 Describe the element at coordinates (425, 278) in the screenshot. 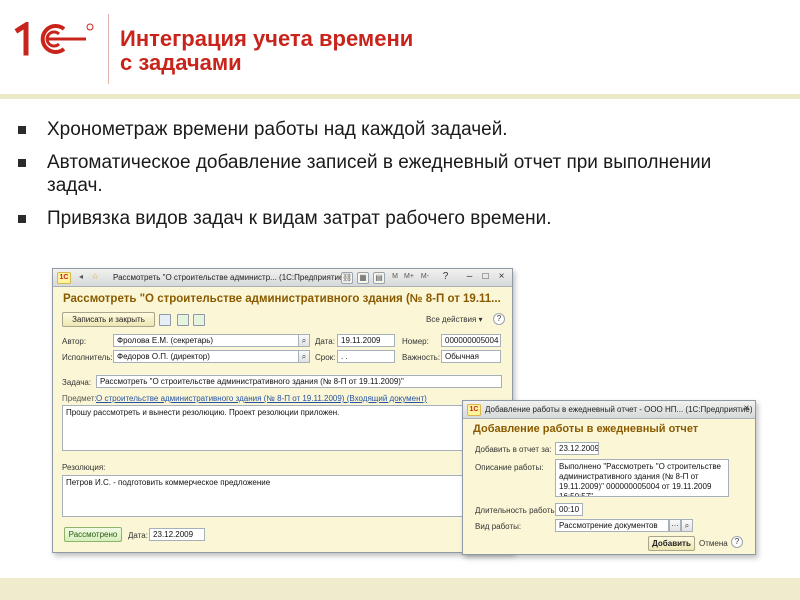

I see `memory-minus-icon: M-` at that location.